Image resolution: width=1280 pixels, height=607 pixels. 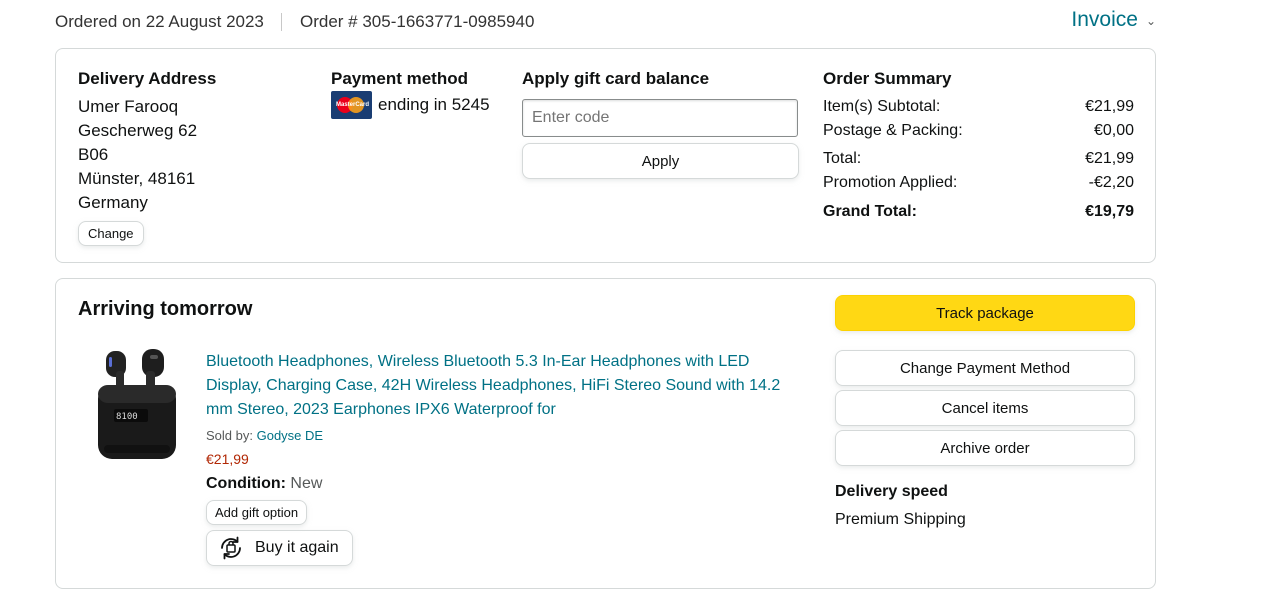 I want to click on address-country: Germany, so click(x=113, y=202).